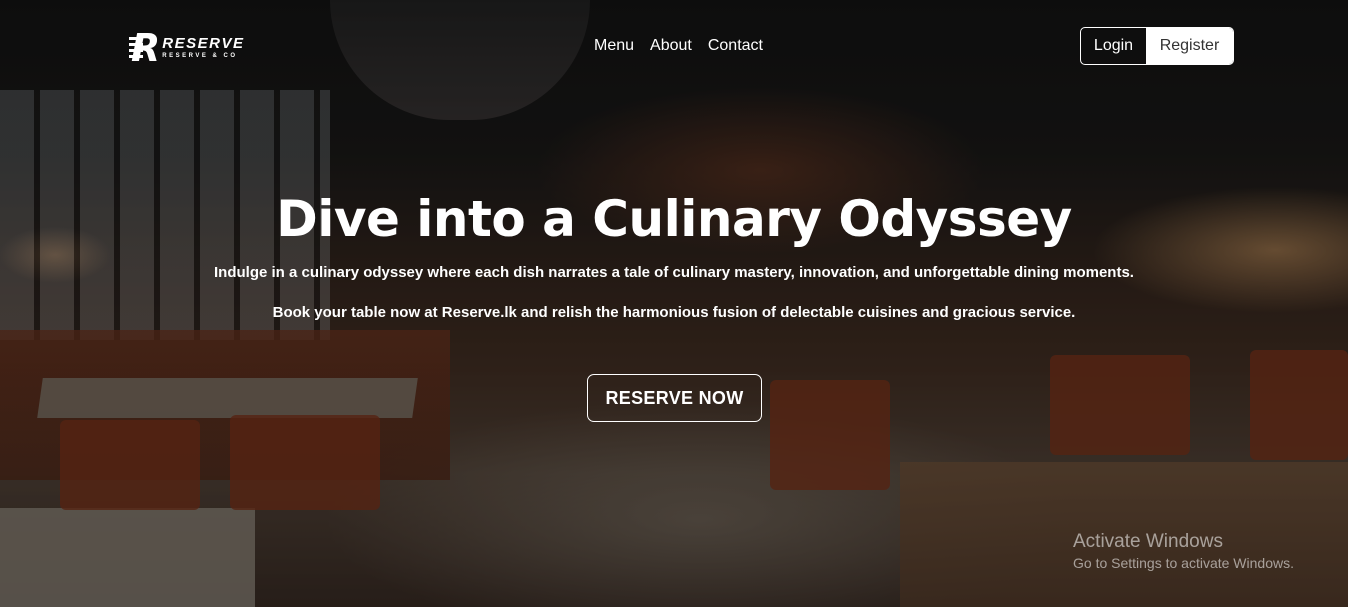  I want to click on nav-about: About, so click(671, 46).